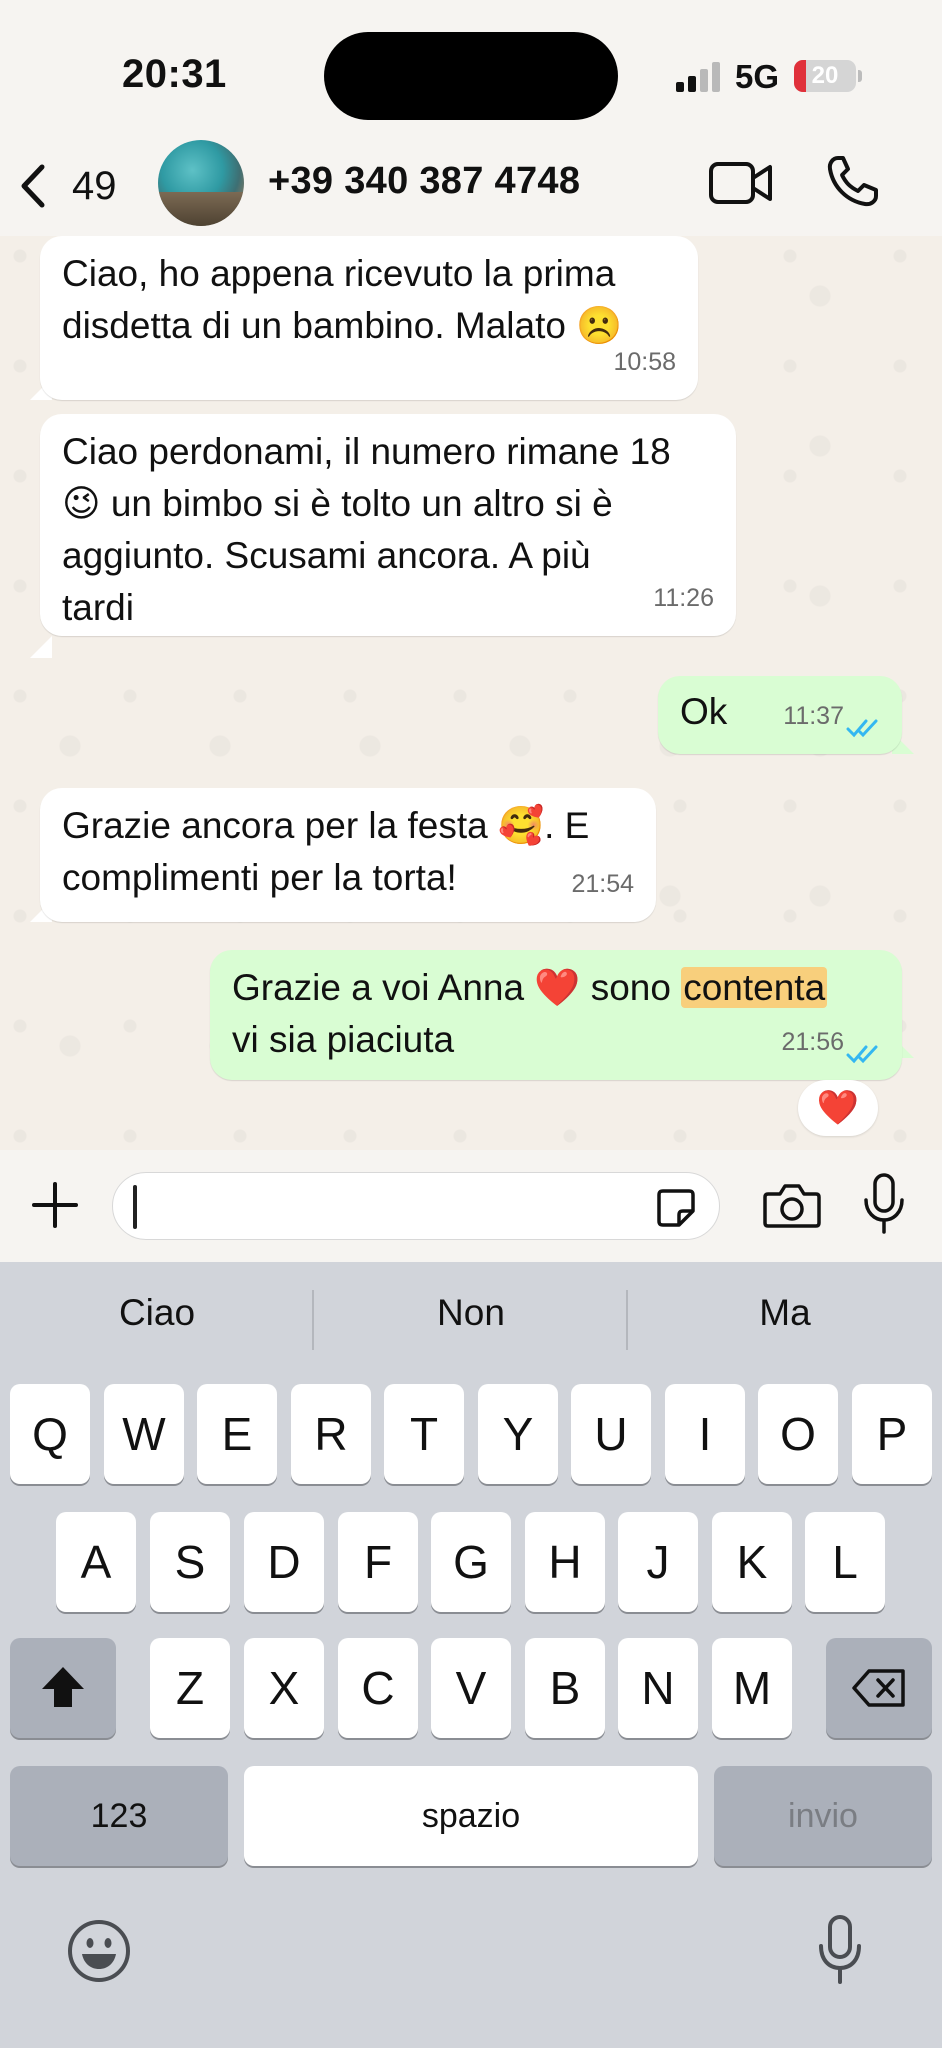 The width and height of the screenshot is (942, 2048). I want to click on key-n: N, so click(658, 1688).